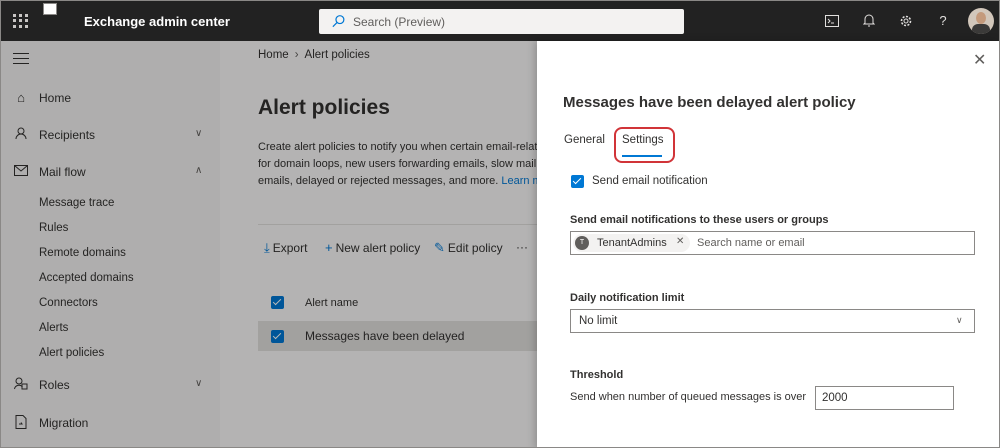  What do you see at coordinates (680, 241) in the screenshot?
I see `remove-recipient-icon: ✕` at bounding box center [680, 241].